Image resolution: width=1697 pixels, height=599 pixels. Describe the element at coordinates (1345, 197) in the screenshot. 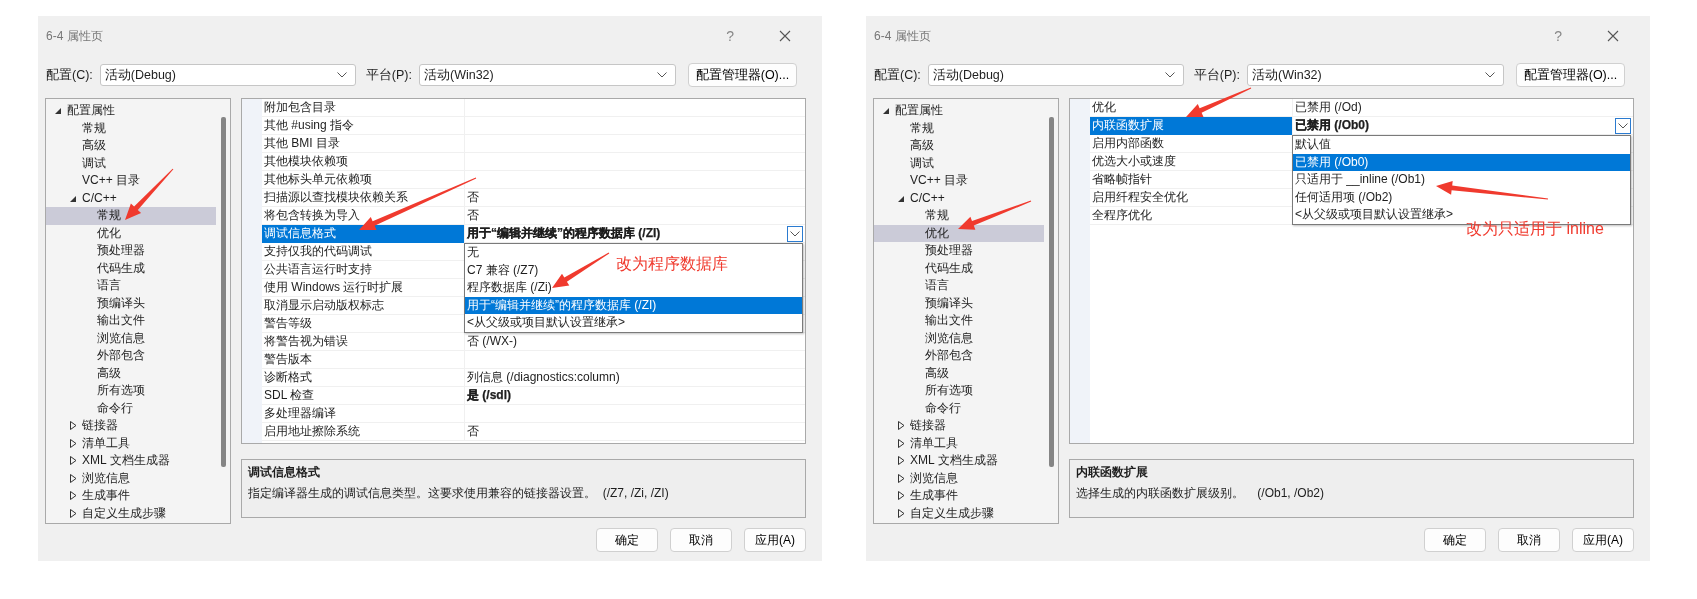

I see `dropdown-option: 任何适用项 (/Ob2)` at that location.